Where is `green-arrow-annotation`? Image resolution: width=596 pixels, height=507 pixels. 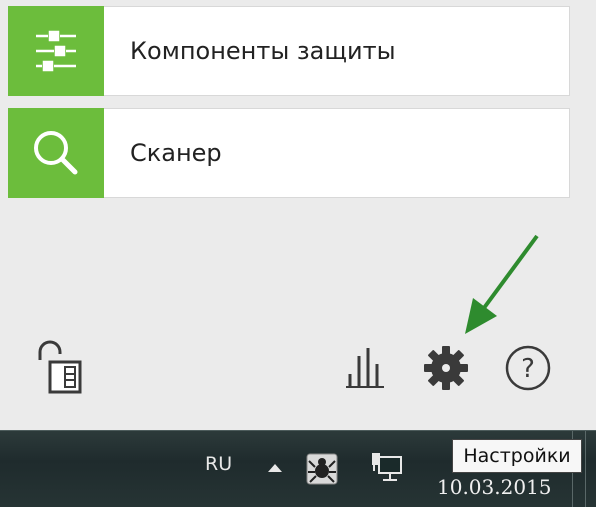 green-arrow-annotation is located at coordinates (502, 284).